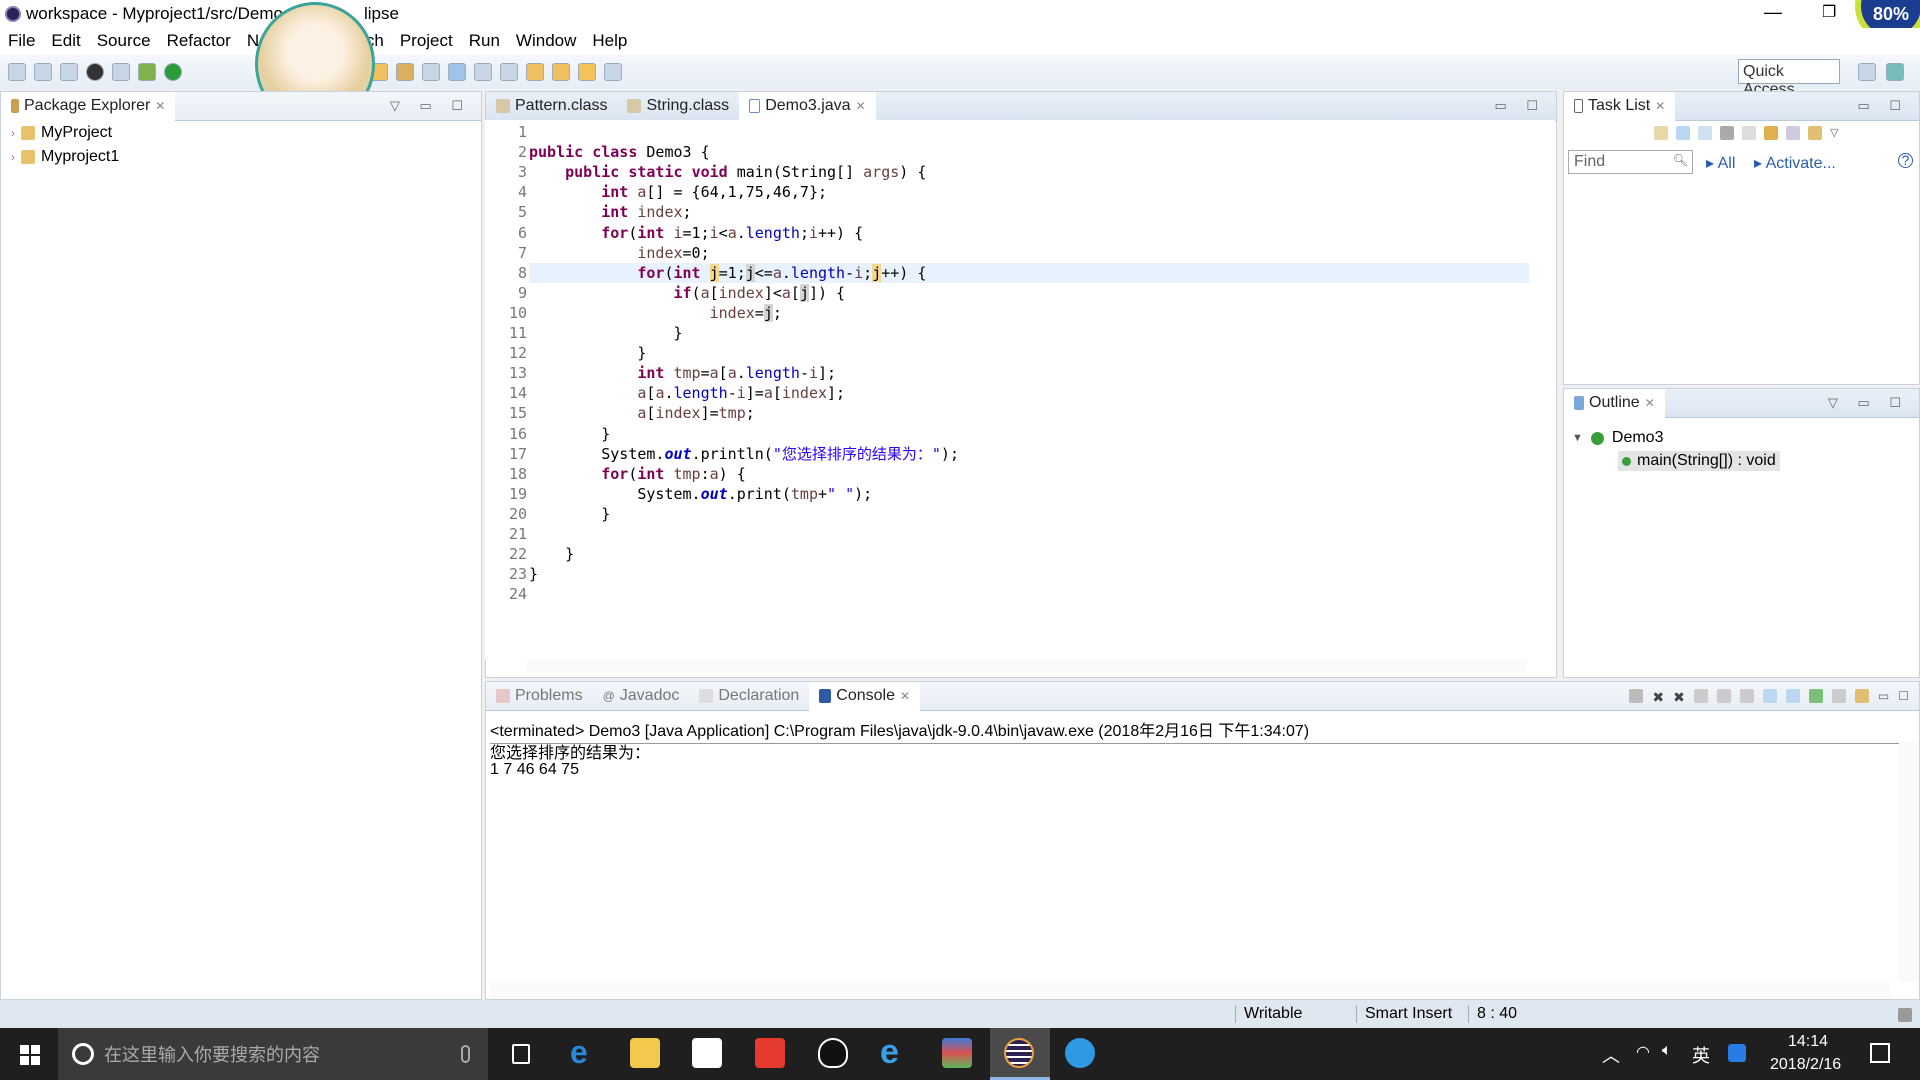 The image size is (1920, 1080). Describe the element at coordinates (727, 172) in the screenshot. I see `code-line: public static void main(String[] args) {` at that location.